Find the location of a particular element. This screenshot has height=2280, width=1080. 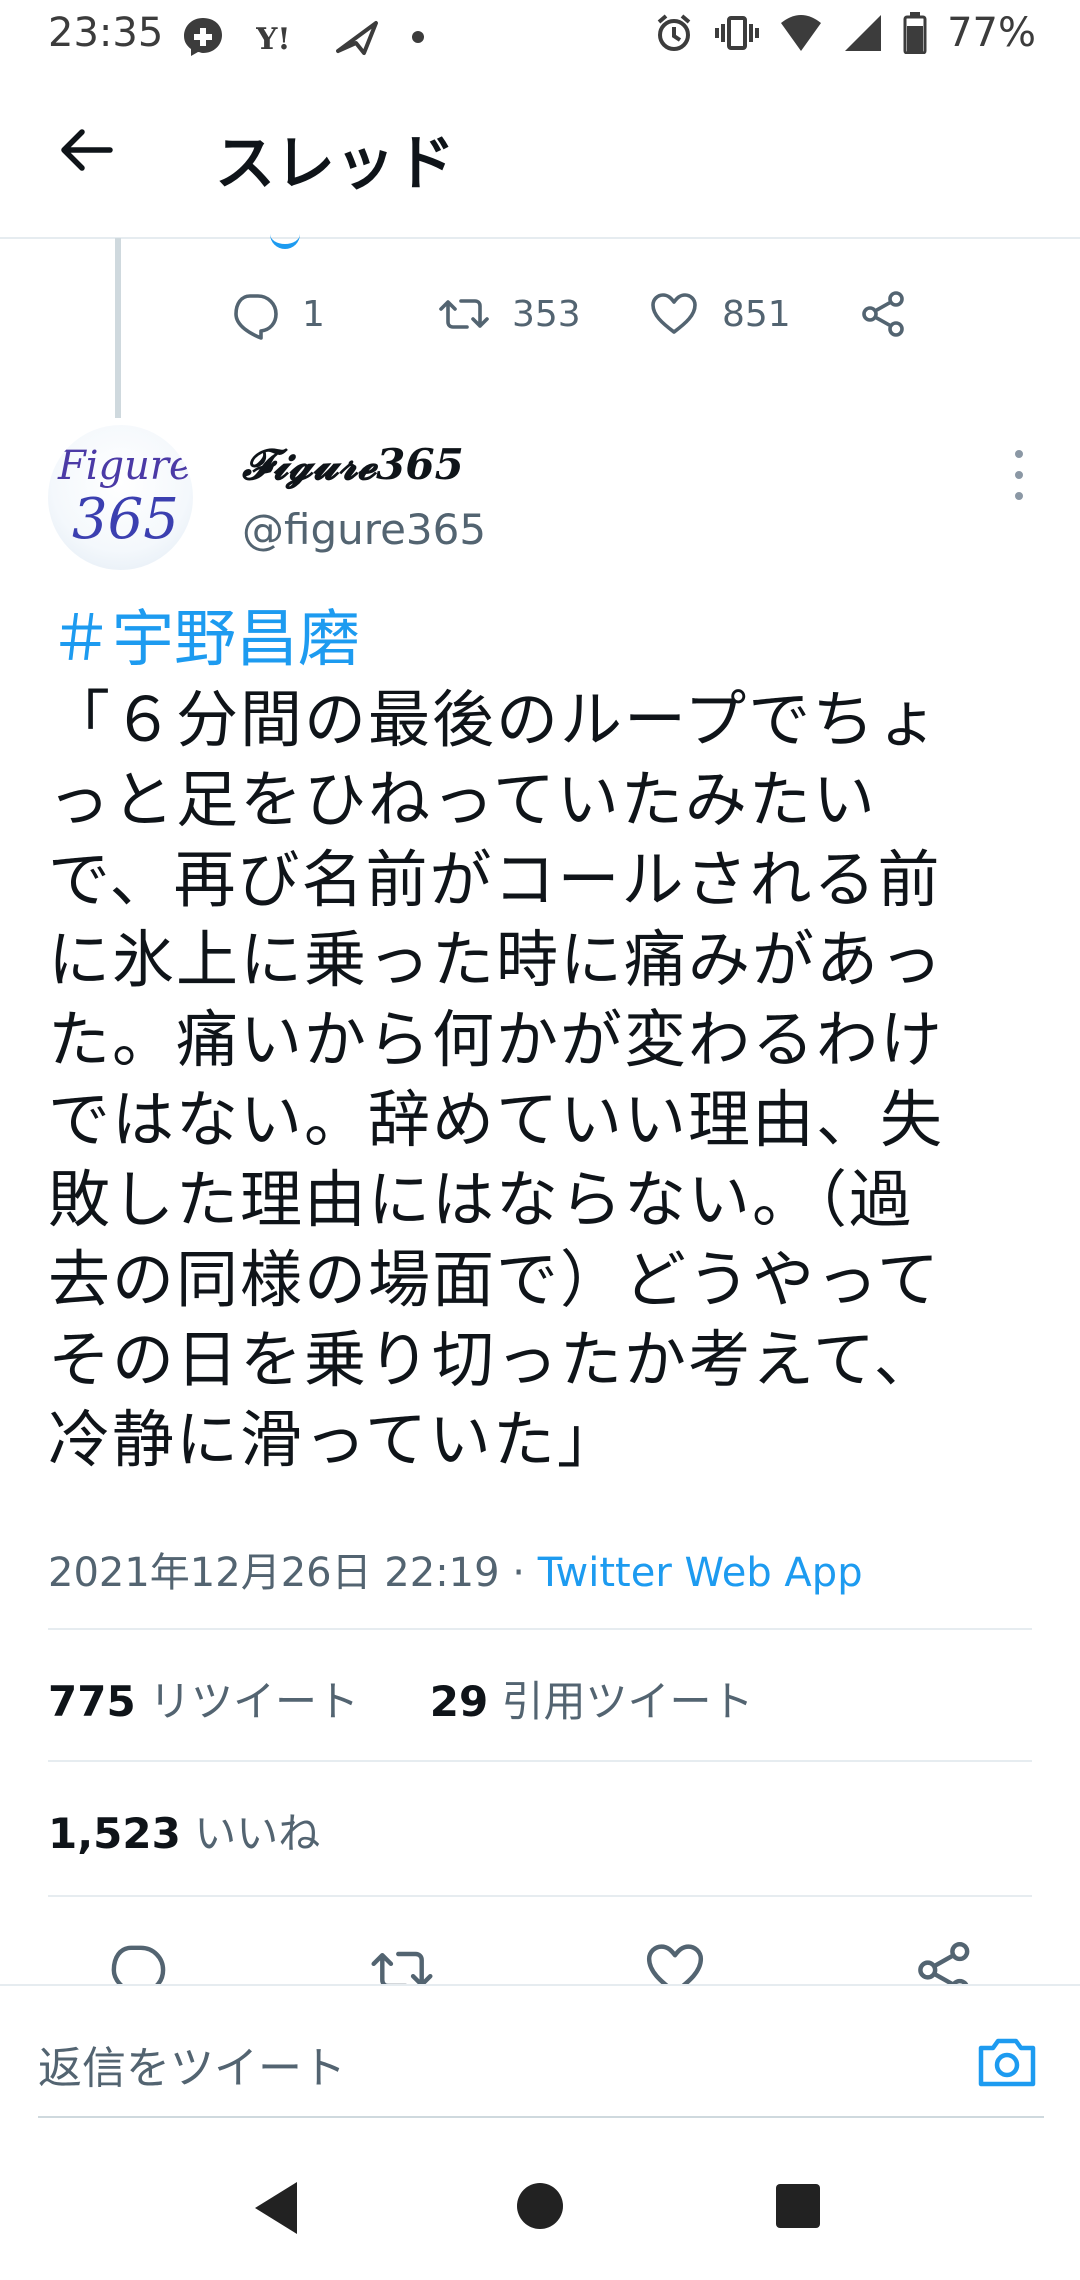

prev-reply-count: 1 is located at coordinates (313, 314).